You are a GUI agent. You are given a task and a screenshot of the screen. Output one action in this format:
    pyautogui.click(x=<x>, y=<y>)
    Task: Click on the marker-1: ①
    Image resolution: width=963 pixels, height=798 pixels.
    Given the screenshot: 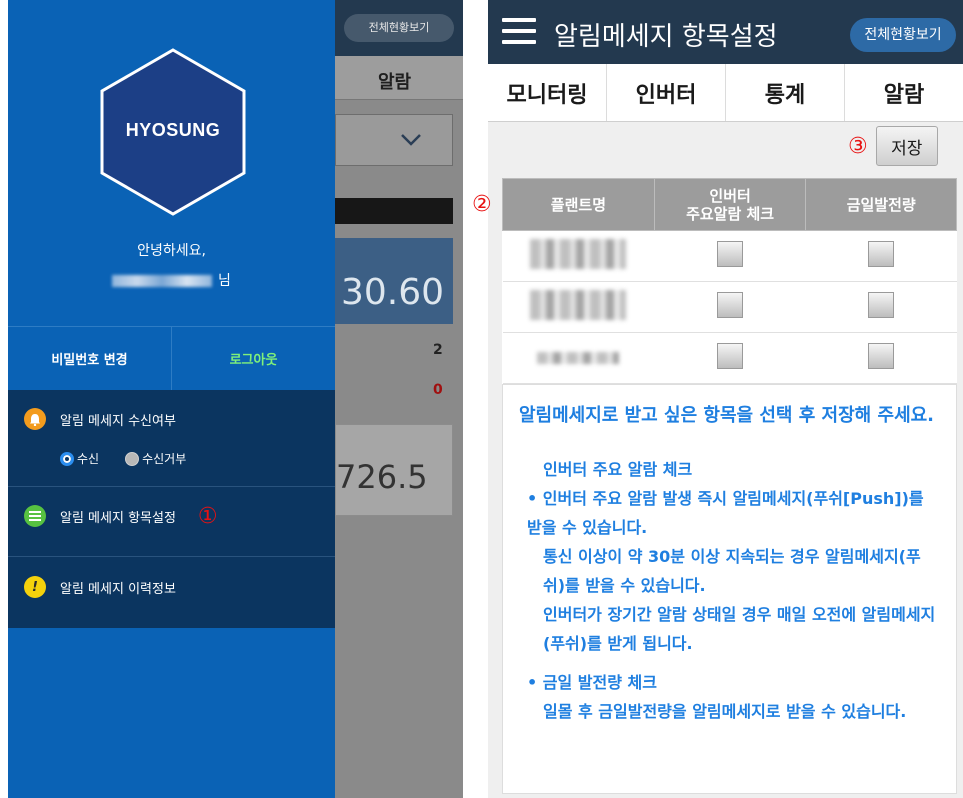 What is the action you would take?
    pyautogui.click(x=207, y=516)
    